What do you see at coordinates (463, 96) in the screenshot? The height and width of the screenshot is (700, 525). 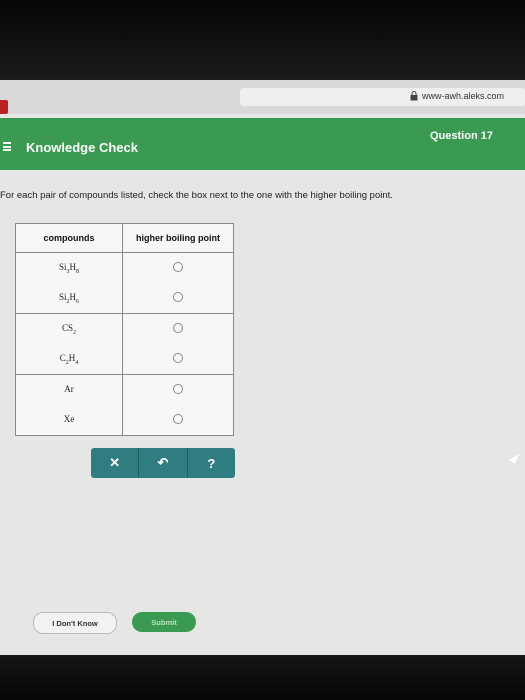 I see `url-text: www-awh.aleks.com` at bounding box center [463, 96].